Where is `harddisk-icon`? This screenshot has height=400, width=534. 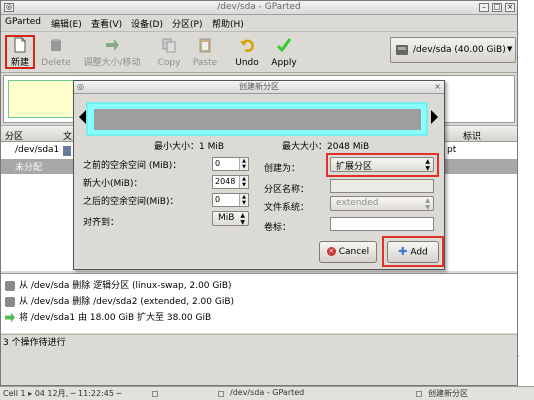 harddisk-icon is located at coordinates (402, 50).